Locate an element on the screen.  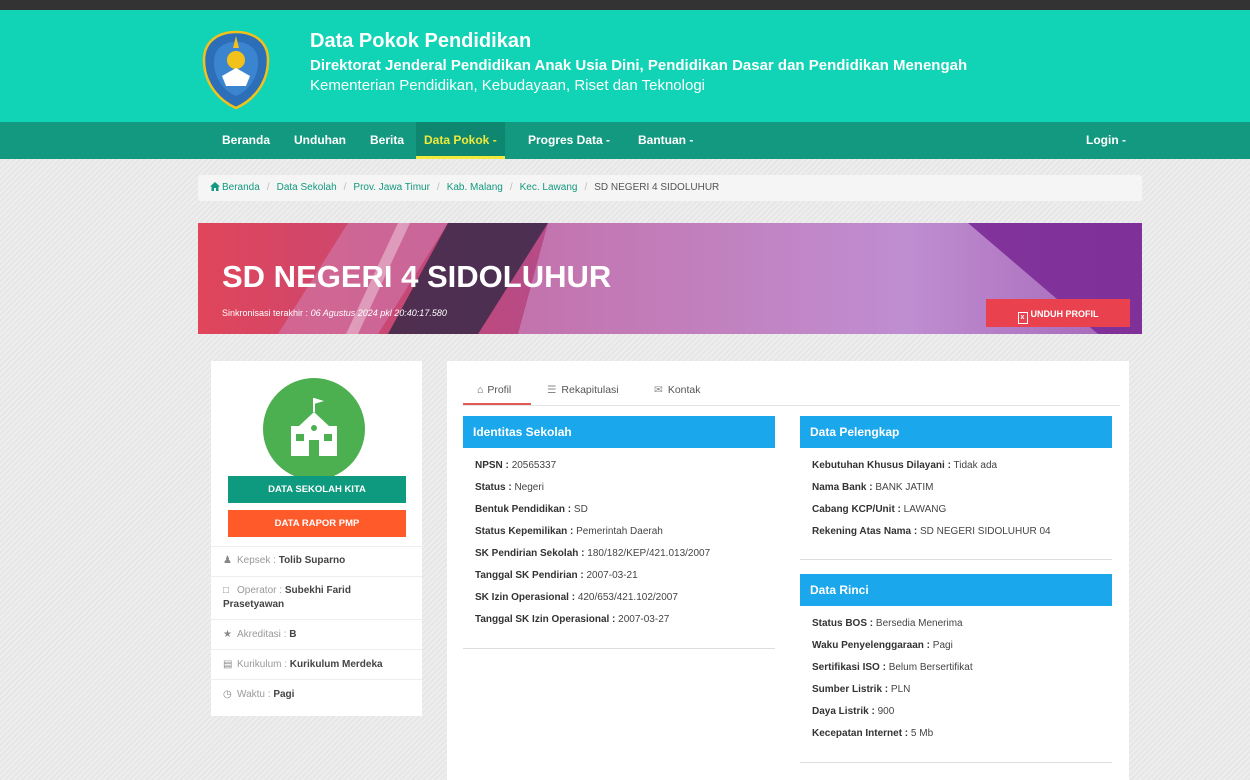
nav-login: Login - is located at coordinates (1106, 140).